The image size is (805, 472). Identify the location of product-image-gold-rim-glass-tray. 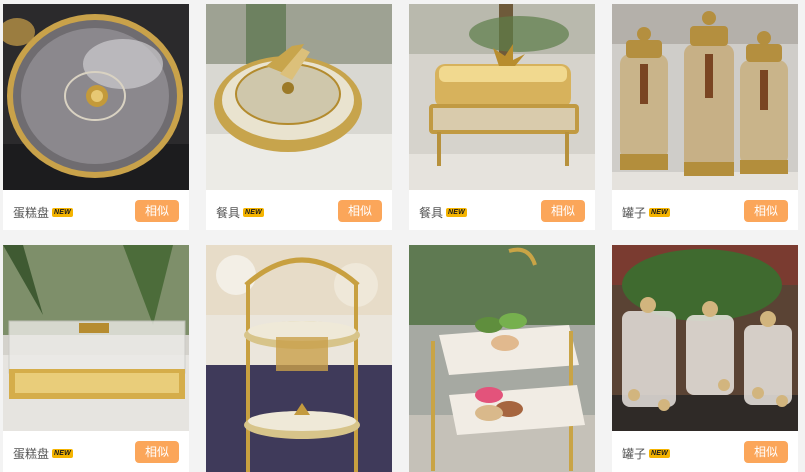
(96, 97).